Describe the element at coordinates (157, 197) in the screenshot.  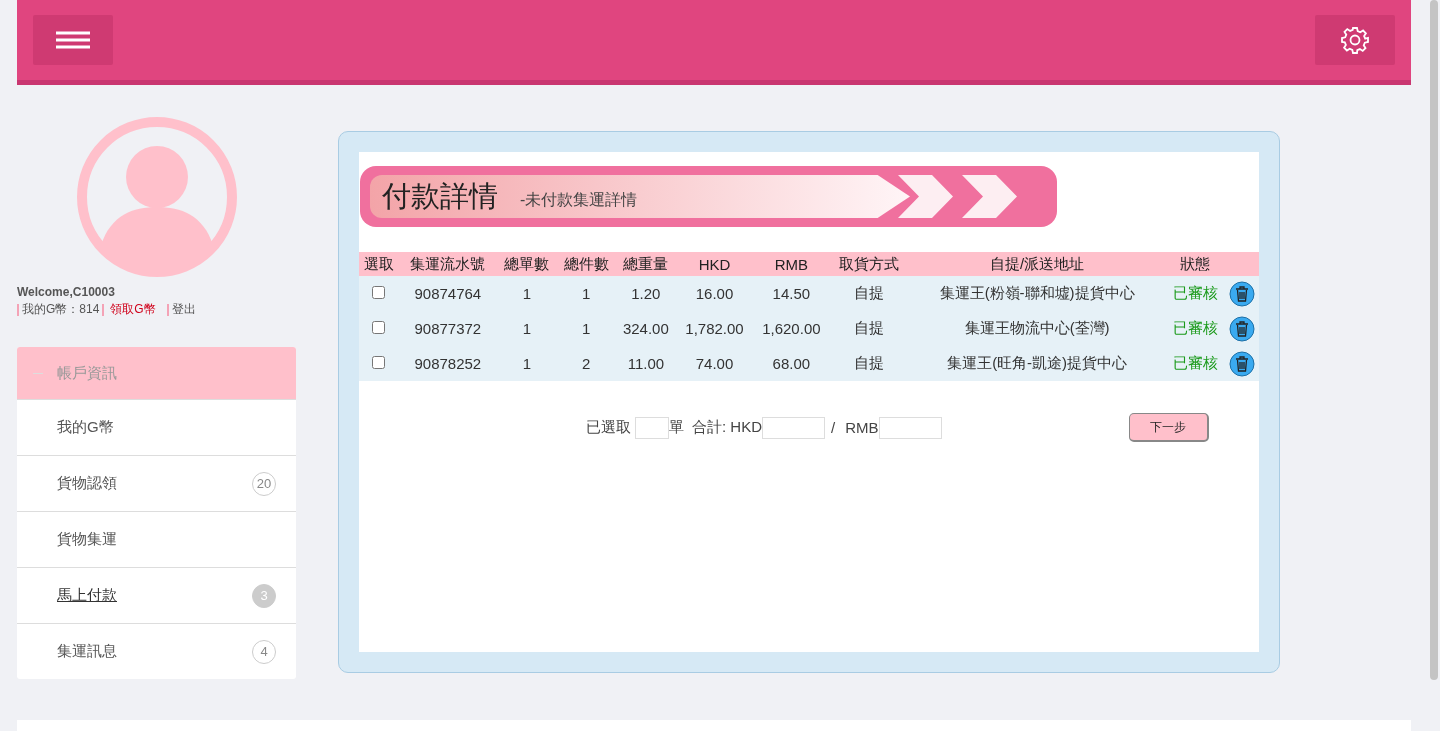
I see `avatar-icon` at that location.